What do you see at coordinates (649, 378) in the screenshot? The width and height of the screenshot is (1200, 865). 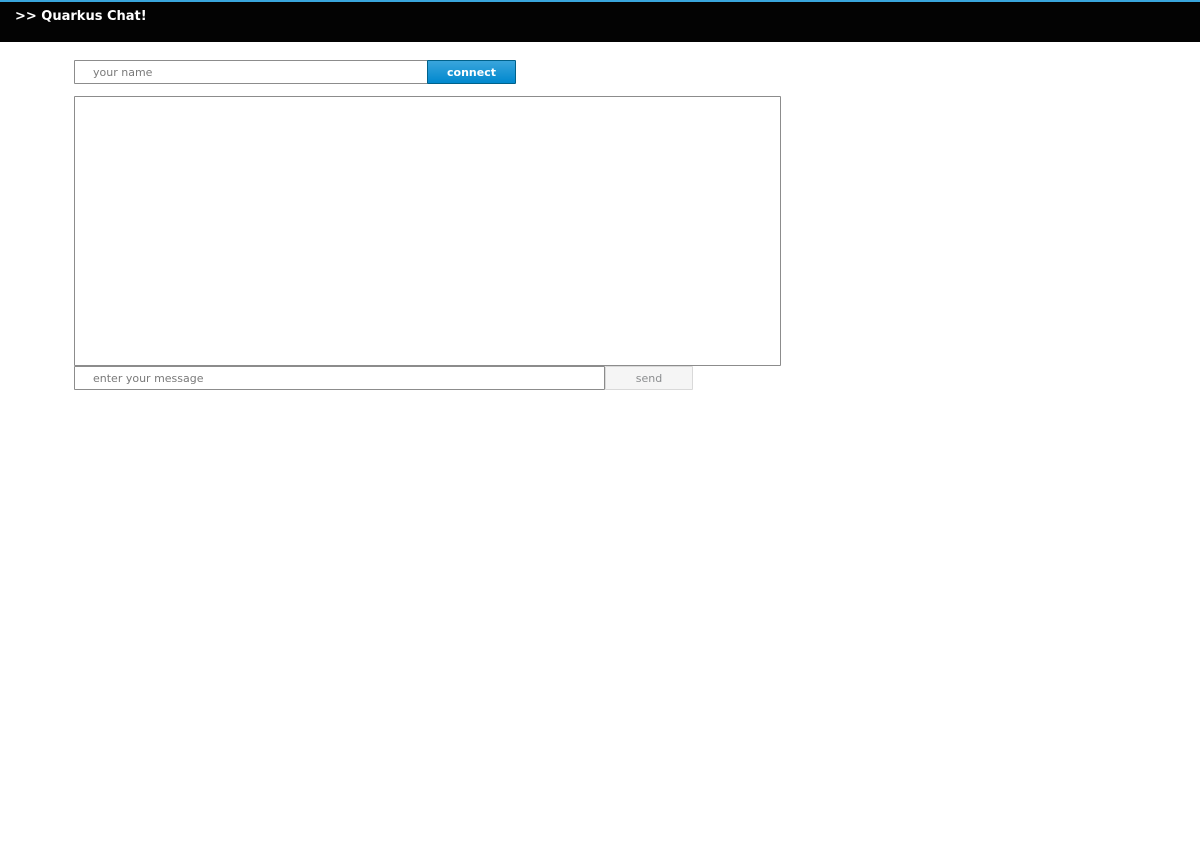 I see `send-button: send` at bounding box center [649, 378].